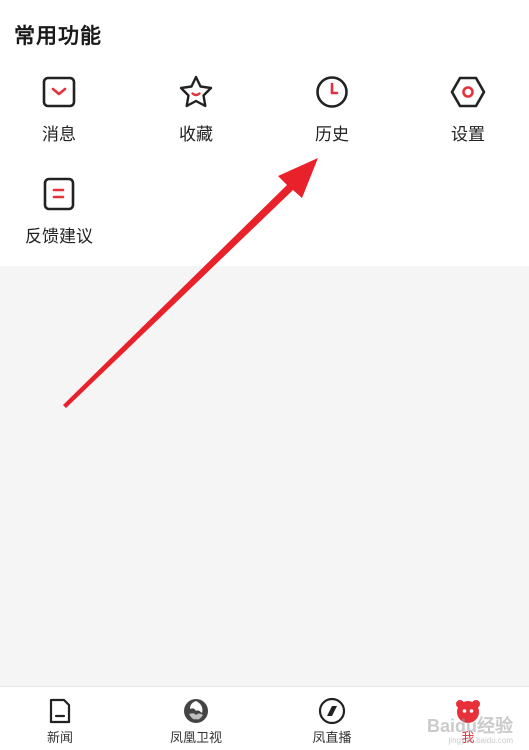 The width and height of the screenshot is (529, 750). I want to click on watermark-url: jingyan.baidu.com, so click(480, 740).